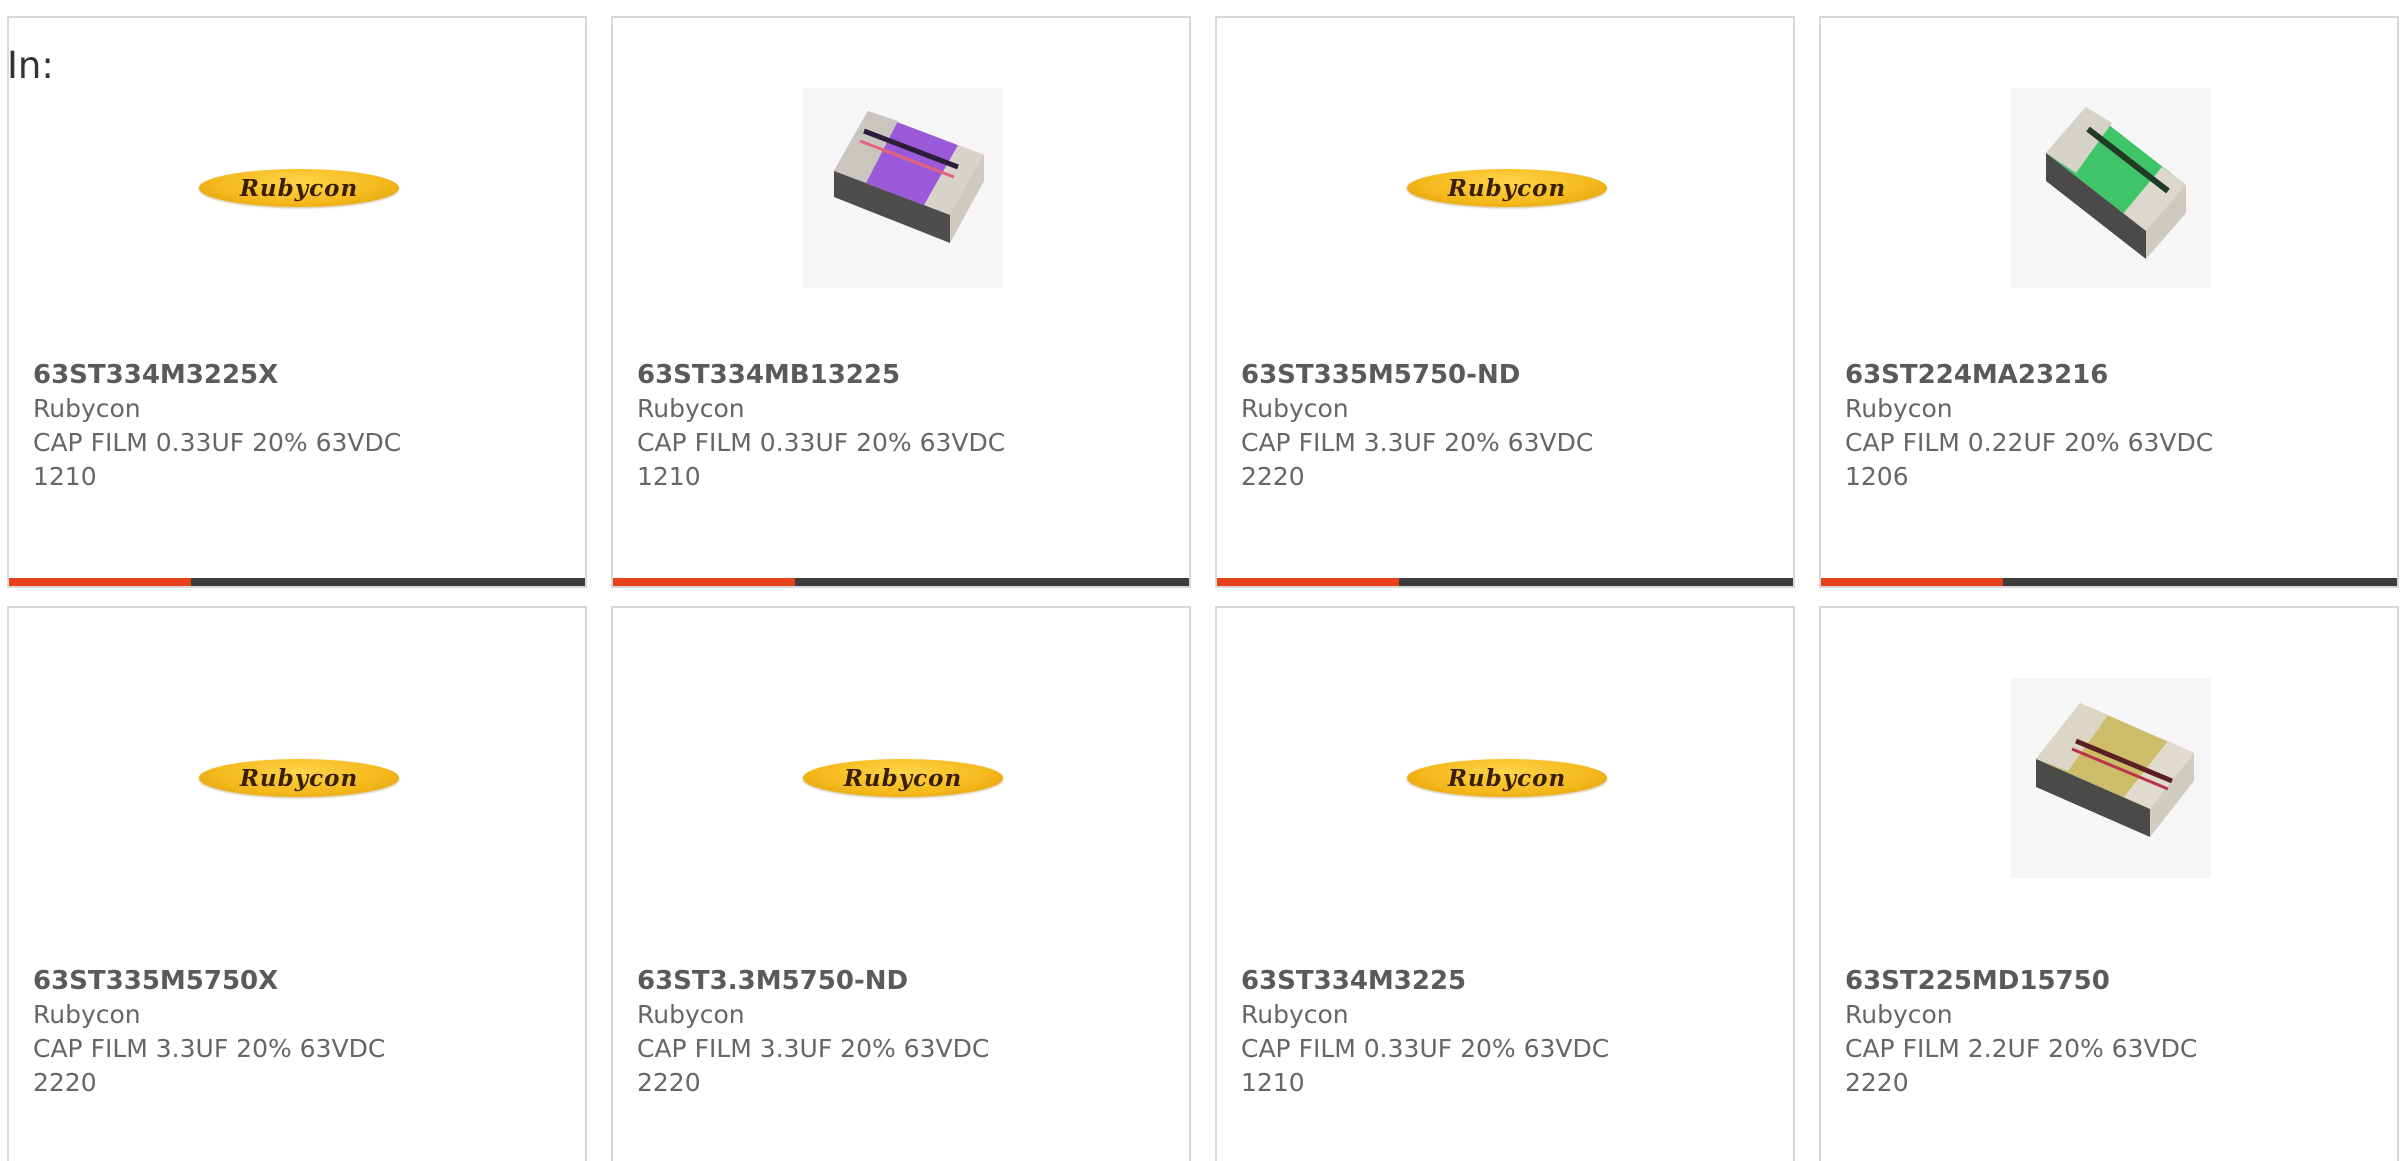 The image size is (2400, 1161). What do you see at coordinates (1977, 981) in the screenshot?
I see `part-number: 63ST225MD15750` at bounding box center [1977, 981].